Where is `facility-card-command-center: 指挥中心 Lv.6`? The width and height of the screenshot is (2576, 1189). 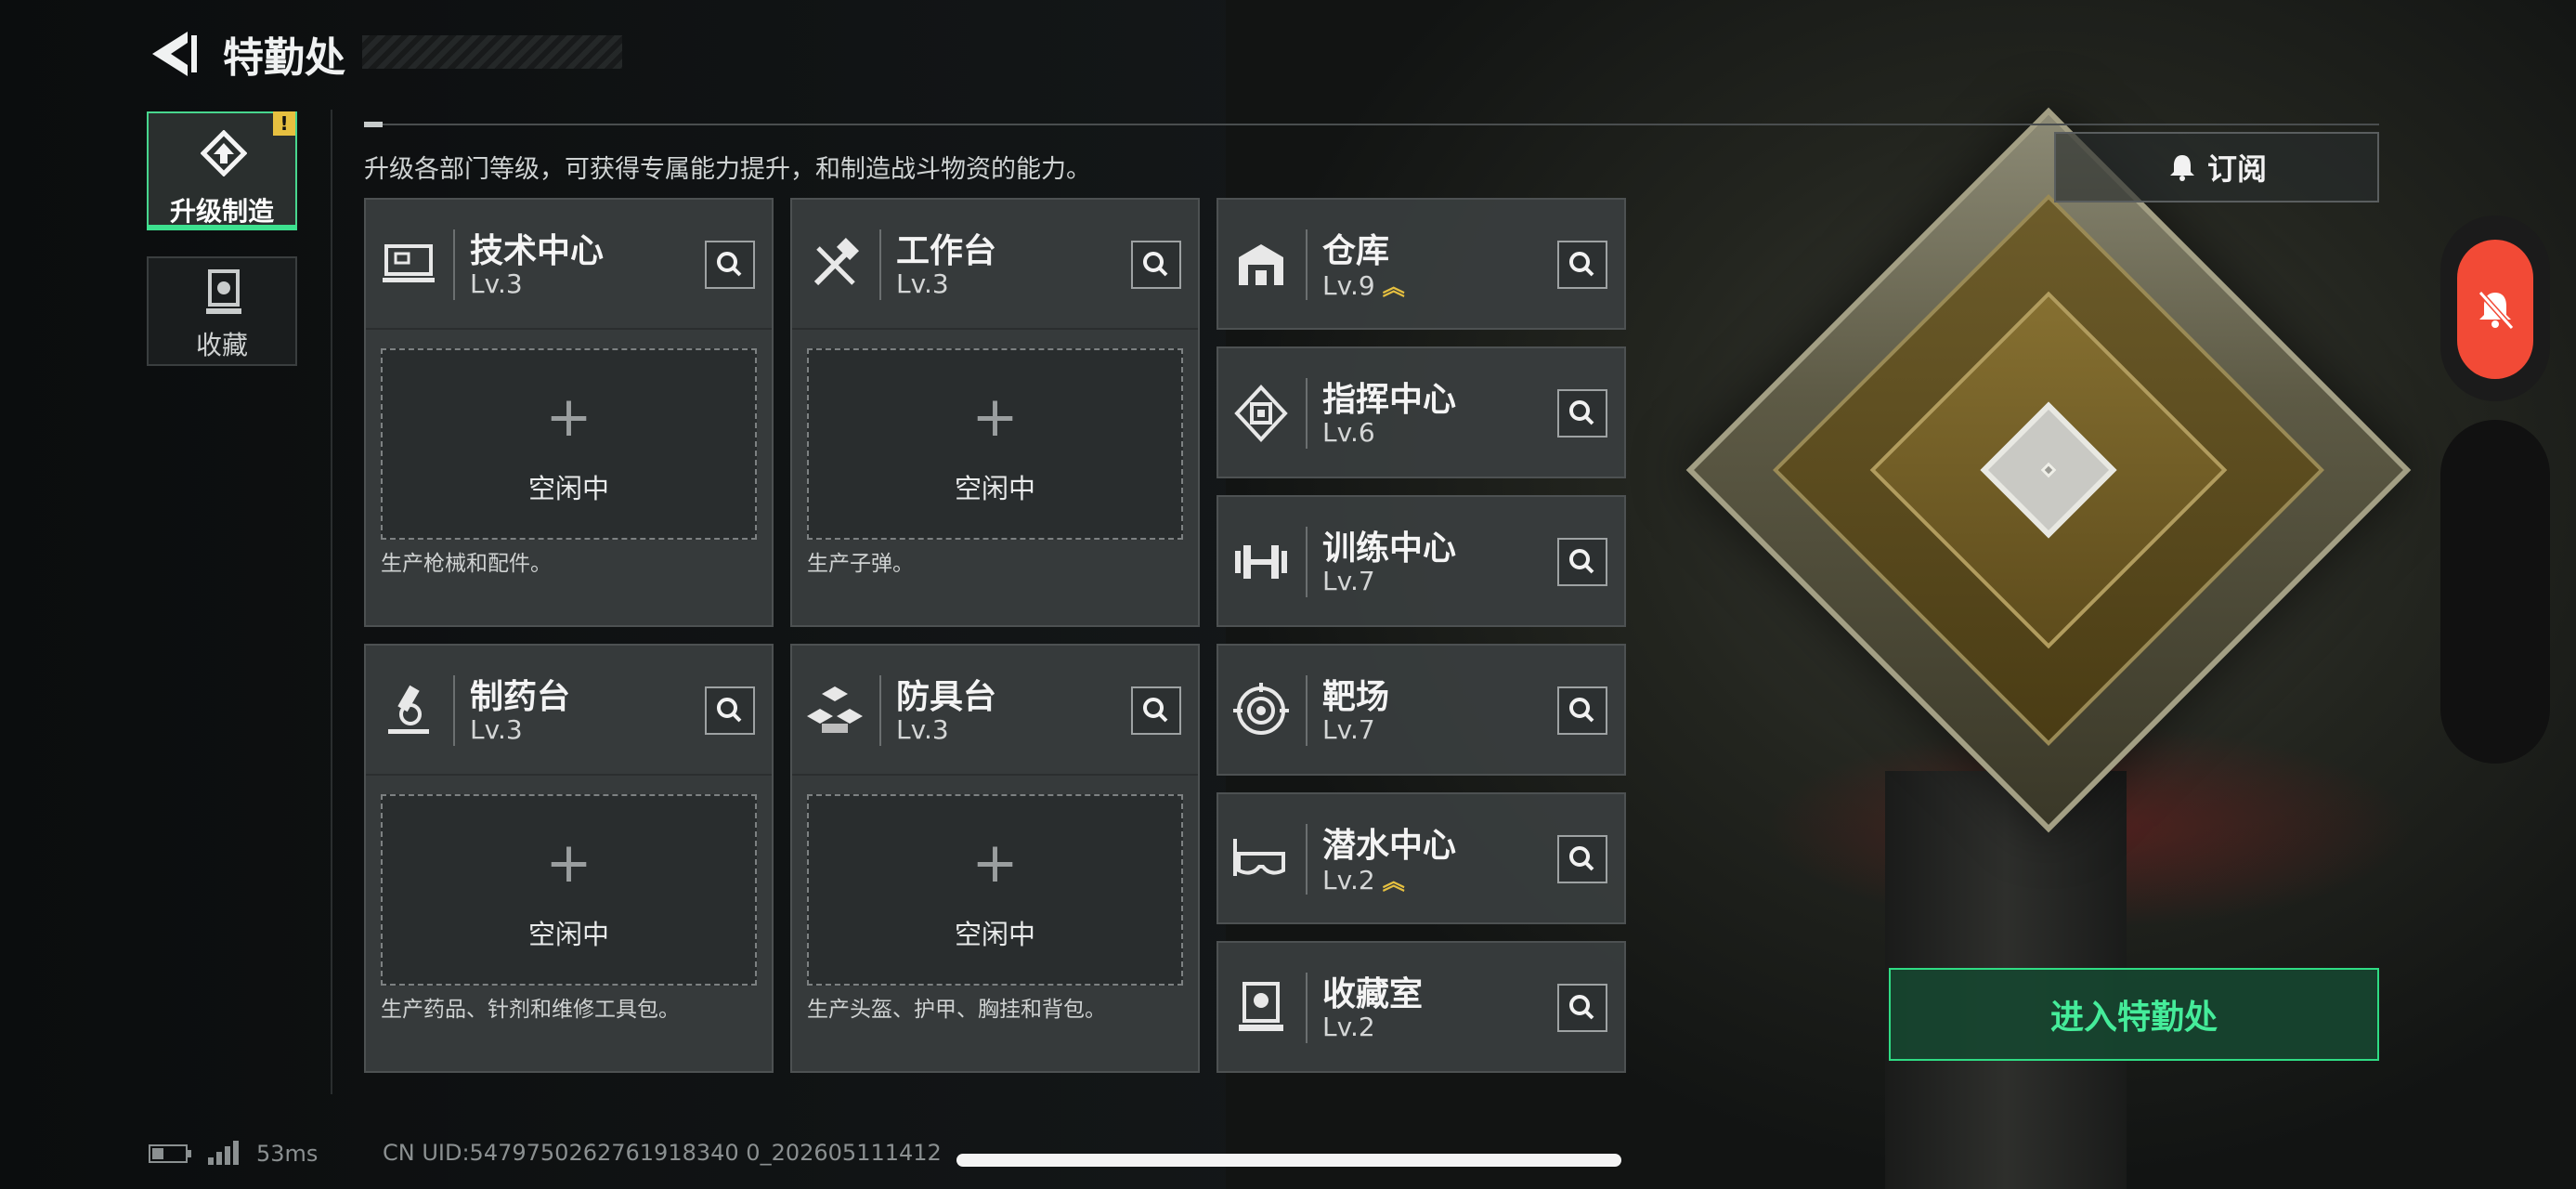
facility-card-command-center: 指挥中心 Lv.6 is located at coordinates (1421, 412).